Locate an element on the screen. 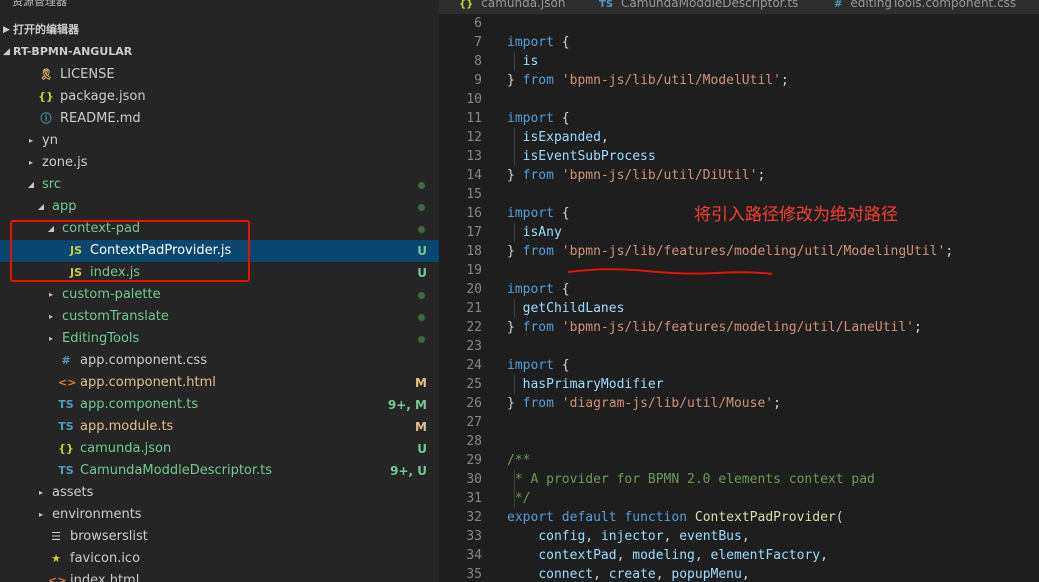 The height and width of the screenshot is (582, 1039). tree-item: ▸ EditingTools is located at coordinates (219, 339).